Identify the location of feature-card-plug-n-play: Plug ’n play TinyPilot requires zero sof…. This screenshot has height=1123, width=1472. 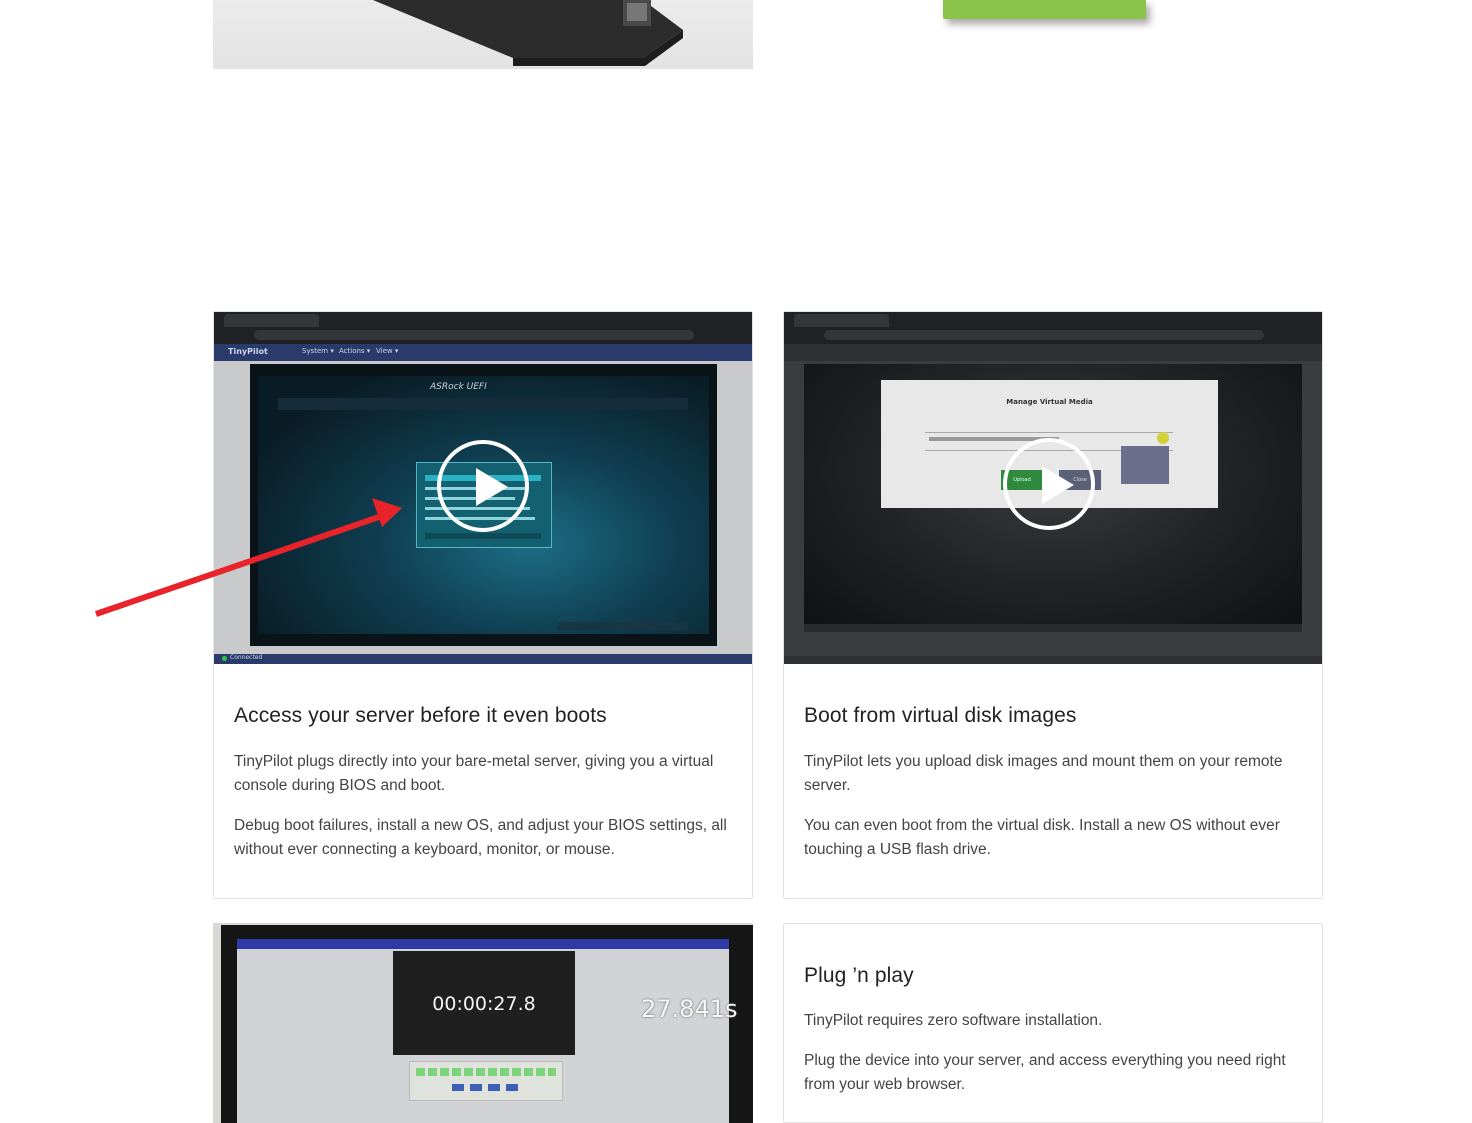
(1053, 1023).